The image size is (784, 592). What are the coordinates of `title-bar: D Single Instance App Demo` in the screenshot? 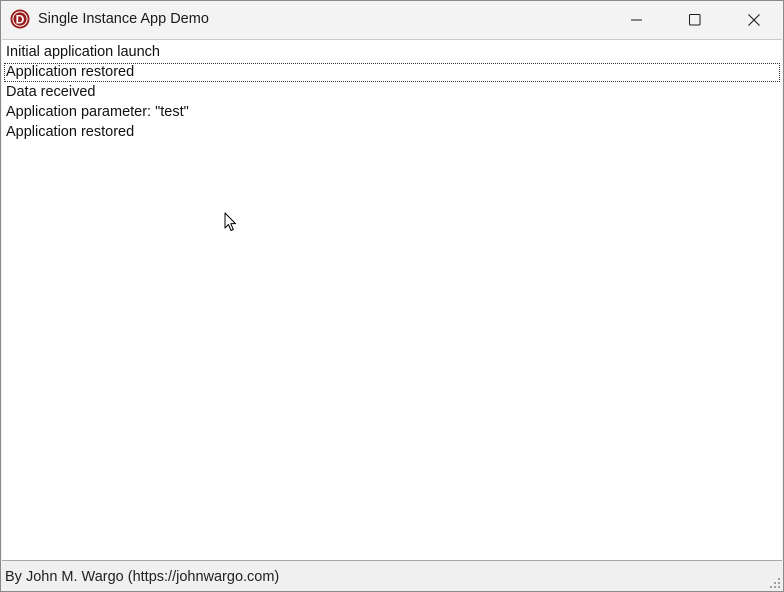 It's located at (392, 20).